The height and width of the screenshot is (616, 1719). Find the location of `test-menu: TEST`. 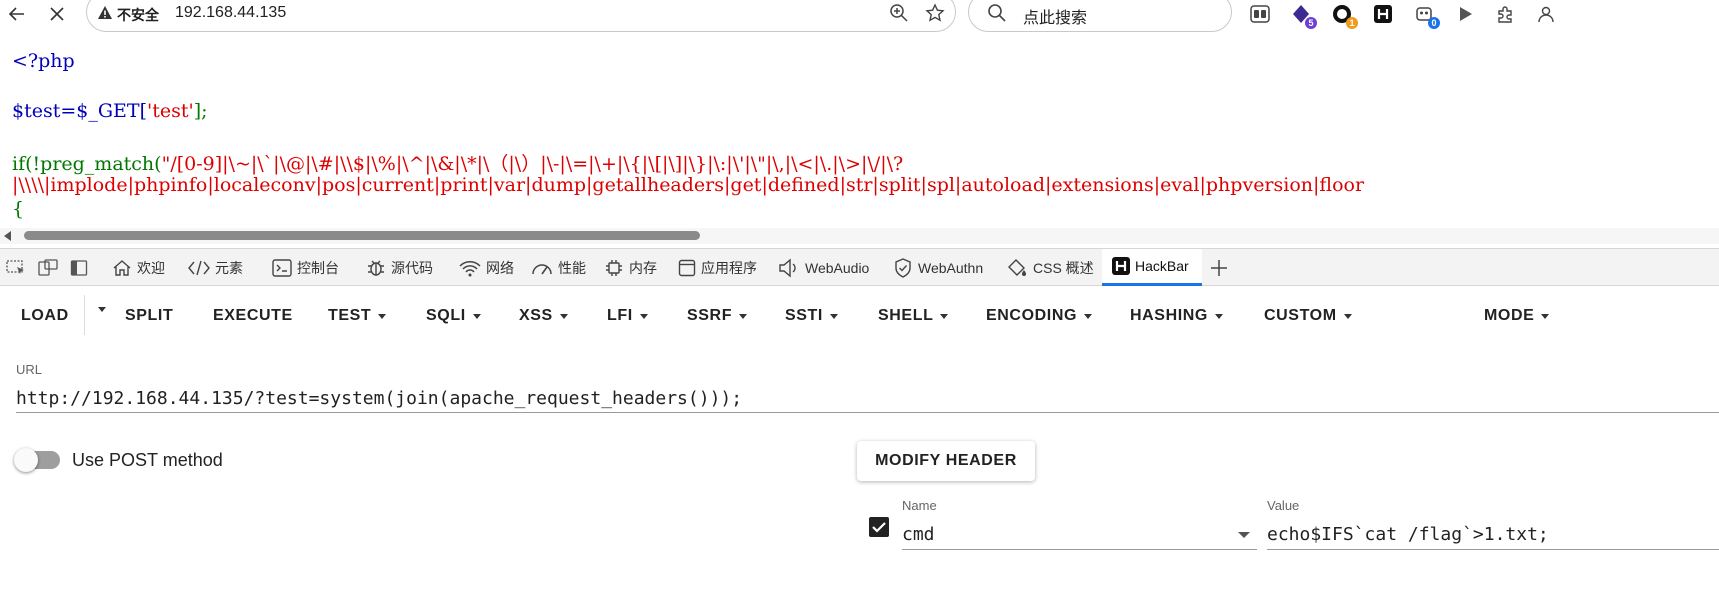

test-menu: TEST is located at coordinates (357, 316).